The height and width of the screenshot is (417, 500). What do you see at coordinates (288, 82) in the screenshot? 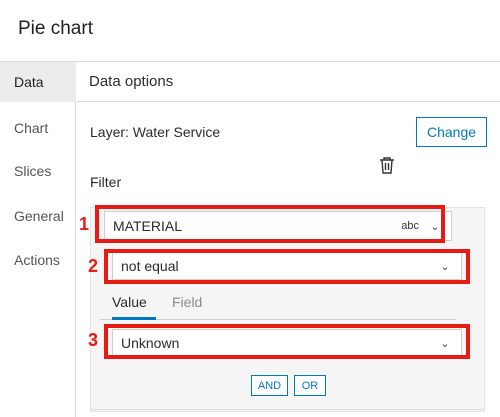
I see `section-heading: Data options` at bounding box center [288, 82].